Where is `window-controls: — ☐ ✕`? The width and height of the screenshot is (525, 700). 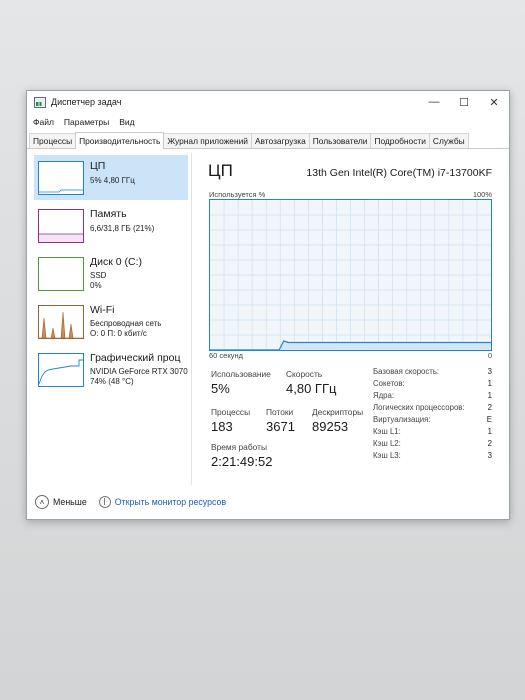
window-controls: — ☐ ✕ is located at coordinates (464, 102).